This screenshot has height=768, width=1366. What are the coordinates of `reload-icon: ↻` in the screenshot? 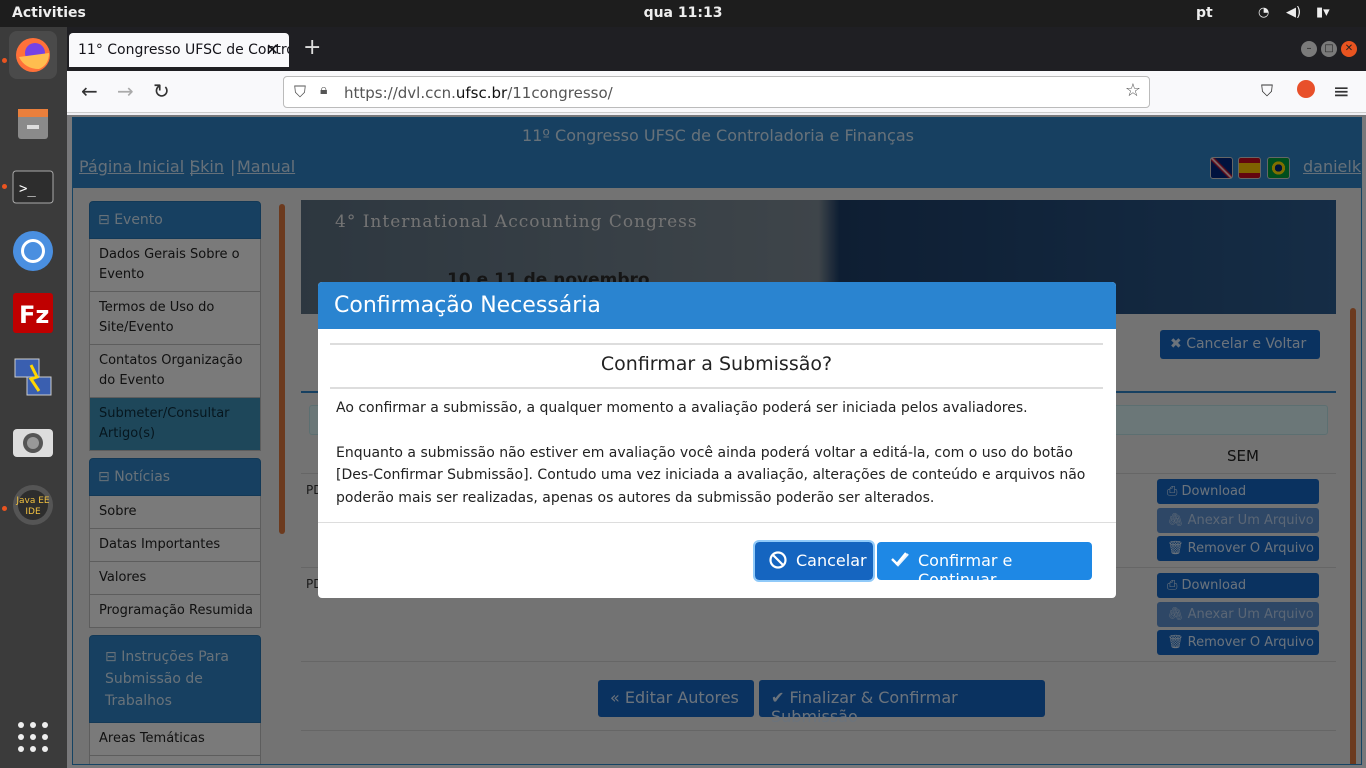 It's located at (161, 91).